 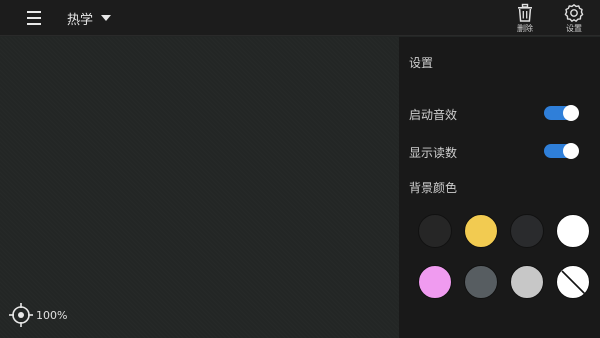 What do you see at coordinates (21, 315) in the screenshot?
I see `crosshair-icon` at bounding box center [21, 315].